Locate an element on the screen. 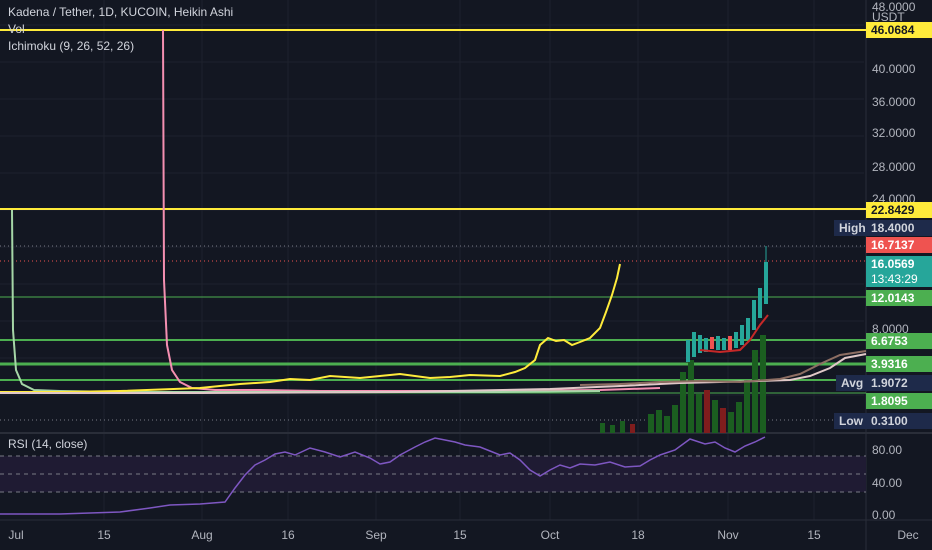 Image resolution: width=932 pixels, height=550 pixels. time-tick-oct: Oct is located at coordinates (550, 535).